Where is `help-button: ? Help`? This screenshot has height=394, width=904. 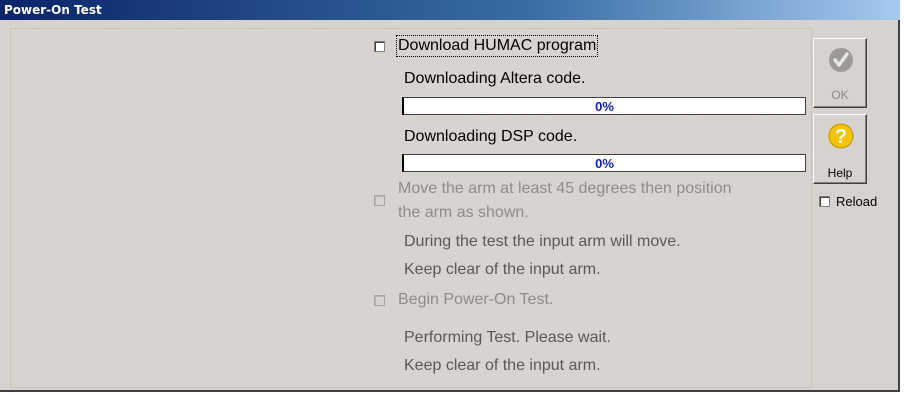
help-button: ? Help is located at coordinates (840, 149).